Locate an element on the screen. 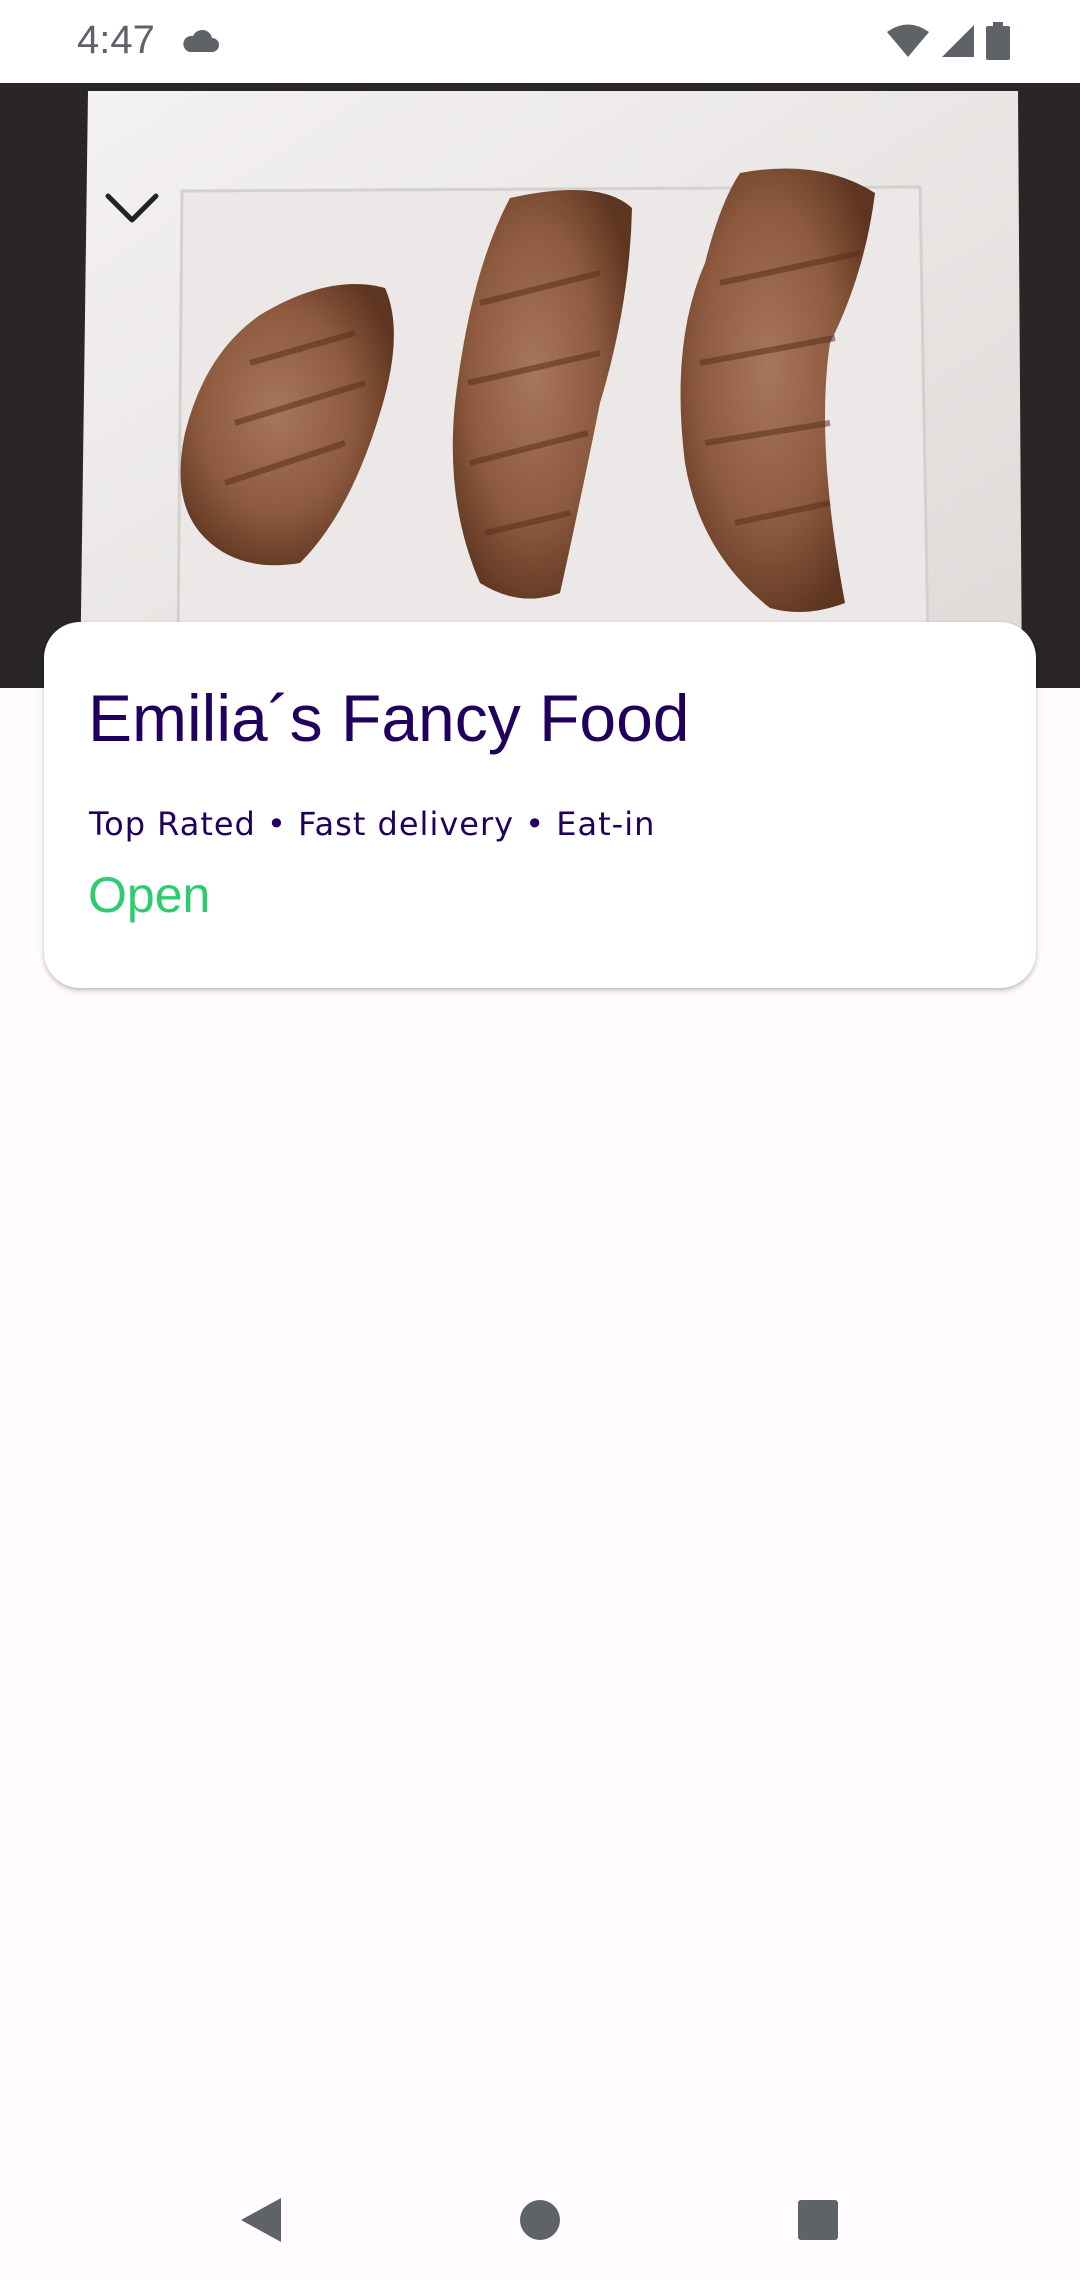 Image resolution: width=1080 pixels, height=2280 pixels. cellular-signal-icon is located at coordinates (958, 43).